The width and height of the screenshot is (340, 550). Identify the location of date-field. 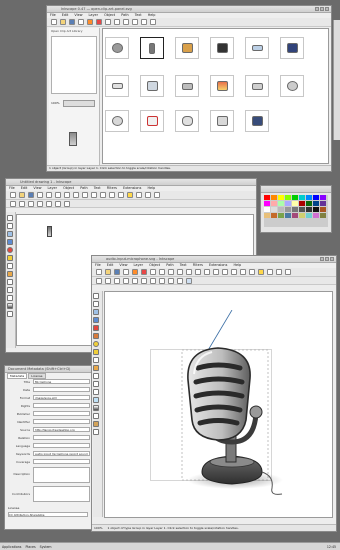
(61, 389).